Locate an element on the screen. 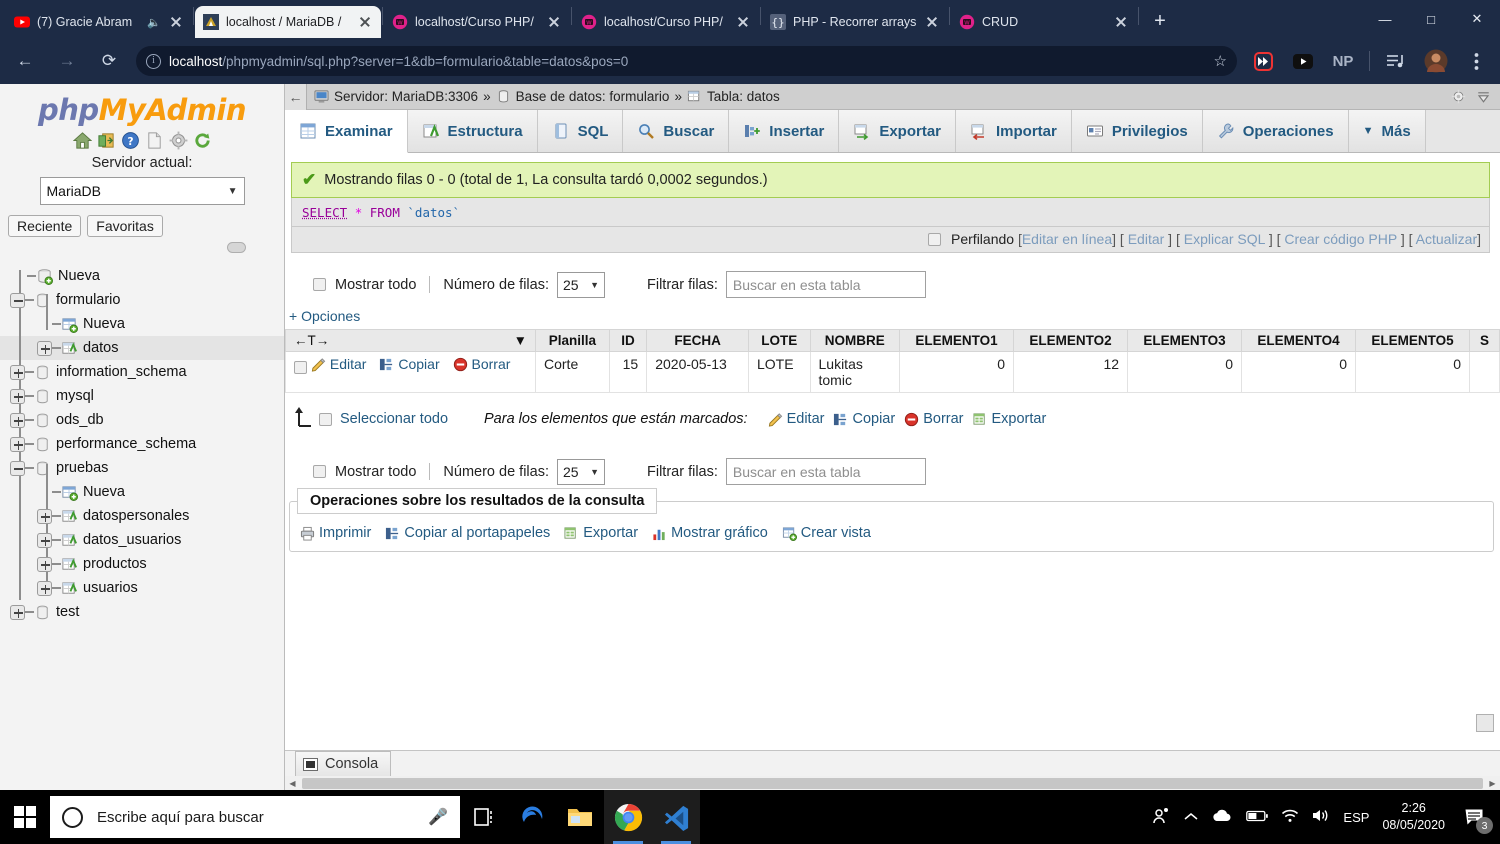 The image size is (1500, 844). tree-item-mysql: mysql is located at coordinates (142, 396).